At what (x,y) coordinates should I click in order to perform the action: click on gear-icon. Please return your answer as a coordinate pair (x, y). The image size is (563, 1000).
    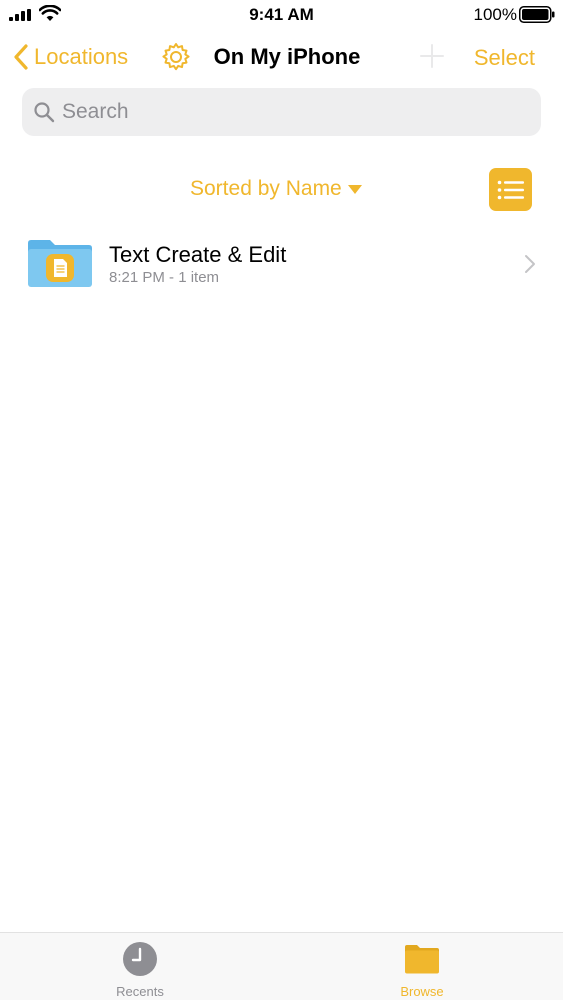
    Looking at the image, I should click on (176, 57).